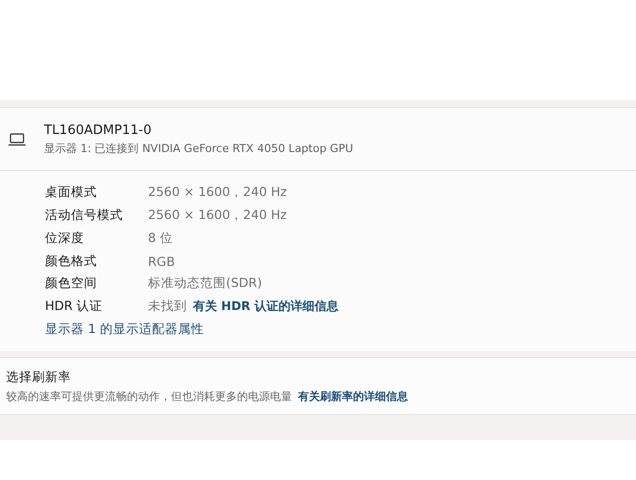 The width and height of the screenshot is (636, 480). What do you see at coordinates (266, 307) in the screenshot?
I see `detail-link: 有关 HDR 认证的详细信息` at bounding box center [266, 307].